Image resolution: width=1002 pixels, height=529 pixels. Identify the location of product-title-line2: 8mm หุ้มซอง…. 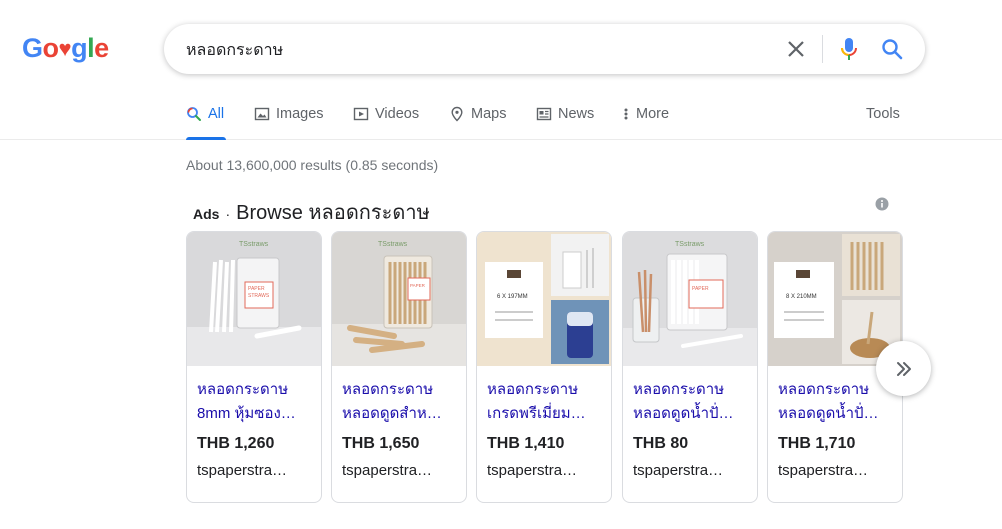
(256, 414).